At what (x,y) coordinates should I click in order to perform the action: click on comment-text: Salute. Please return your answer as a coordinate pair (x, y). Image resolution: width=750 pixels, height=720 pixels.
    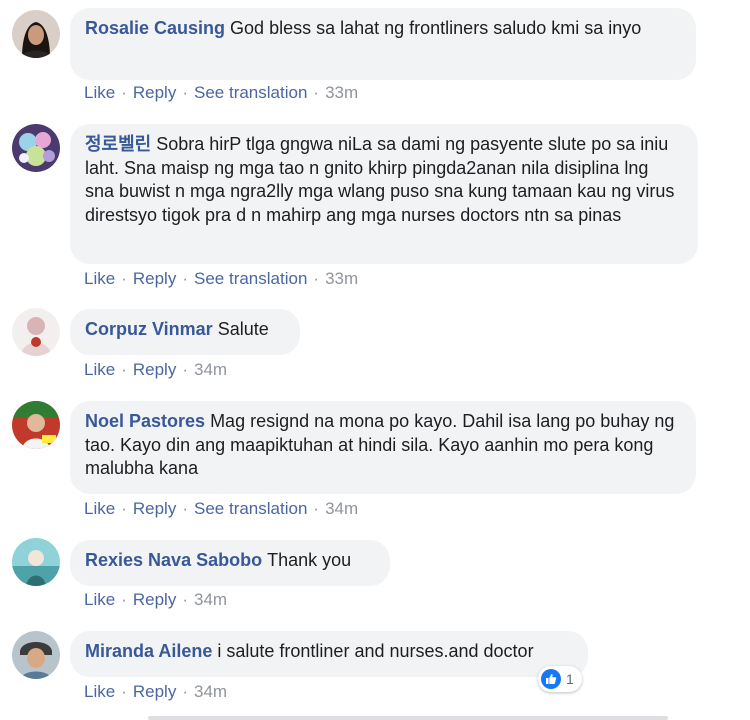
    Looking at the image, I should click on (243, 329).